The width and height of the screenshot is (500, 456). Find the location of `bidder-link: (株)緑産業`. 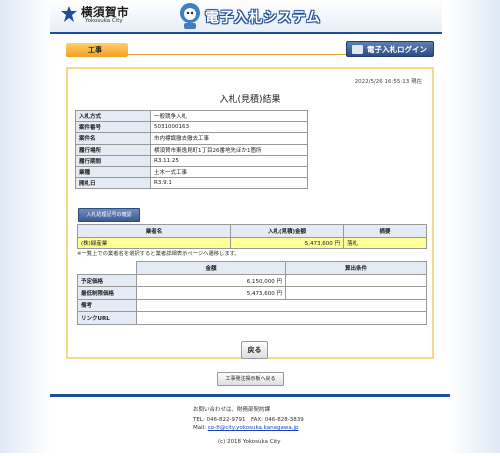

bidder-link: (株)緑産業 is located at coordinates (154, 243).